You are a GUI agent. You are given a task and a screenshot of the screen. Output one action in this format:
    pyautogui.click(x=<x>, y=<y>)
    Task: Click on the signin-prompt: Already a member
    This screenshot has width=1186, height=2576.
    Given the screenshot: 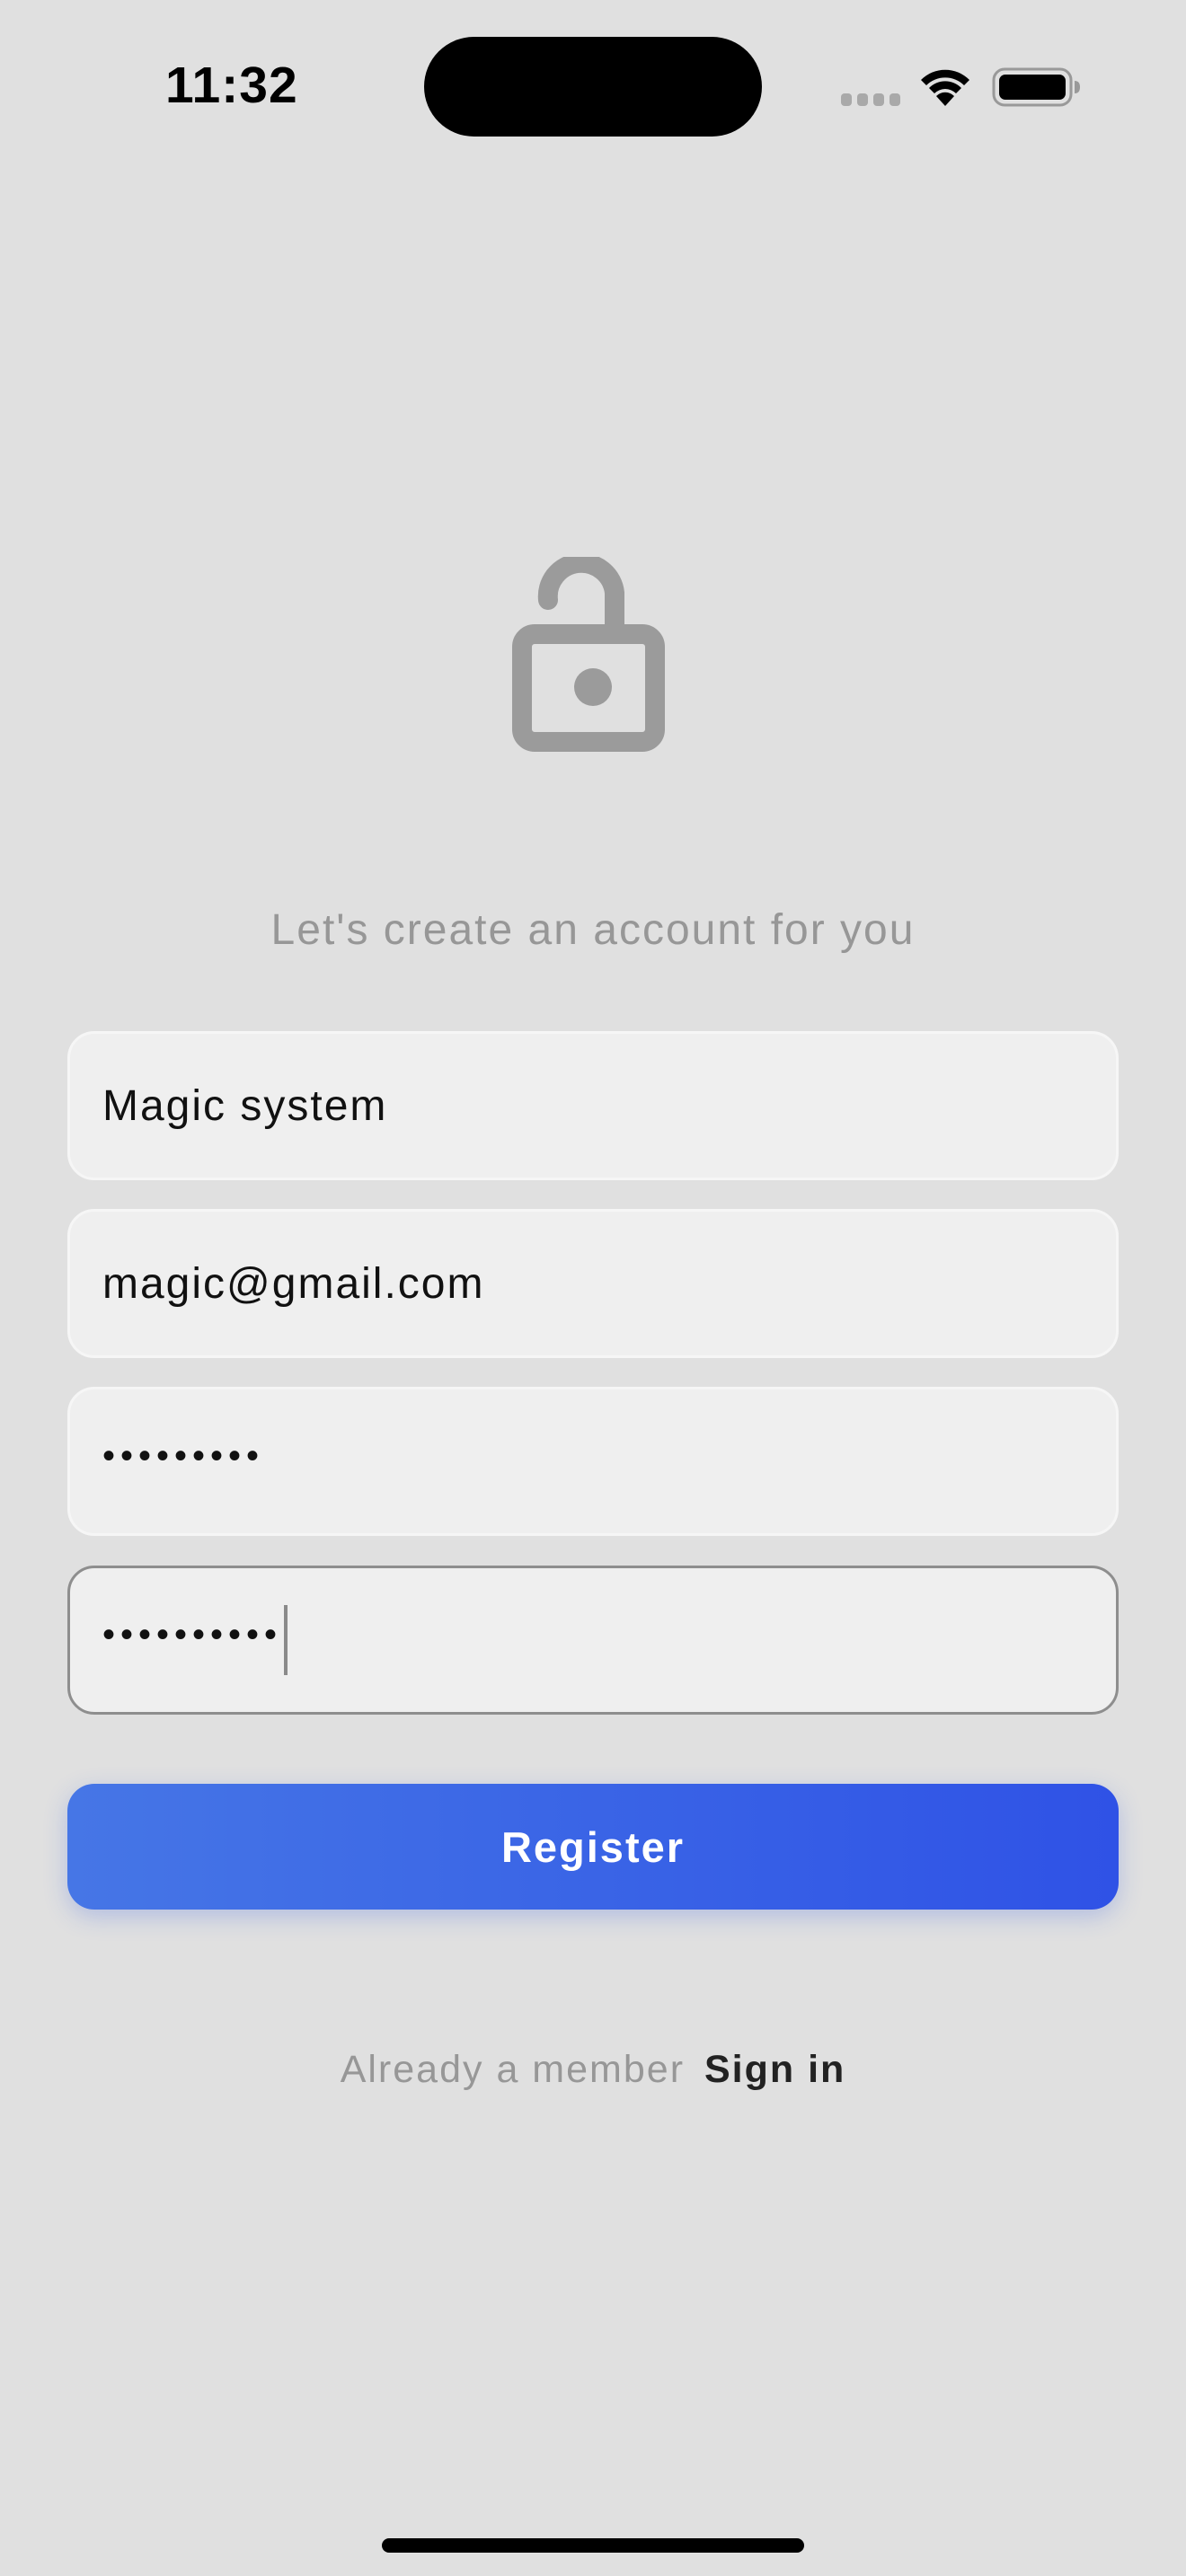 What is the action you would take?
    pyautogui.click(x=513, y=2069)
    